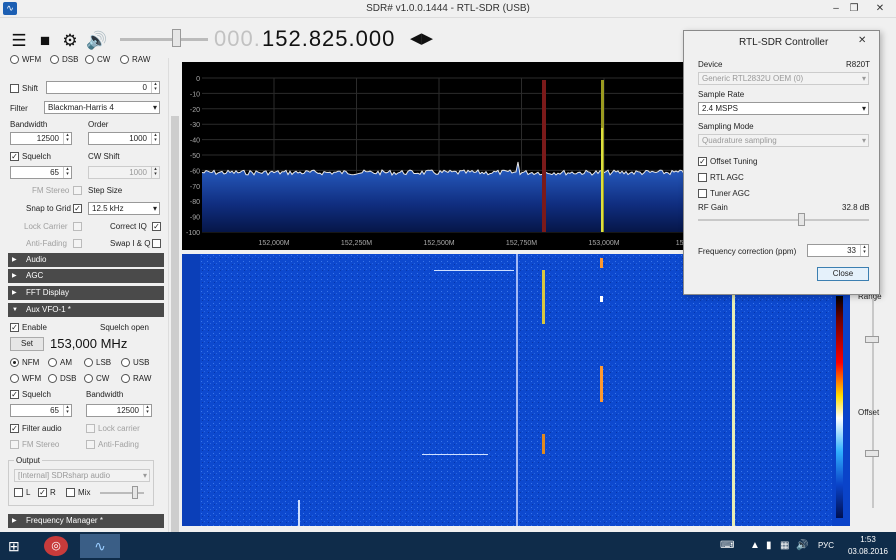 The image size is (896, 560). I want to click on bandwidth-input: 12500 ▴ ▾, so click(41, 138).